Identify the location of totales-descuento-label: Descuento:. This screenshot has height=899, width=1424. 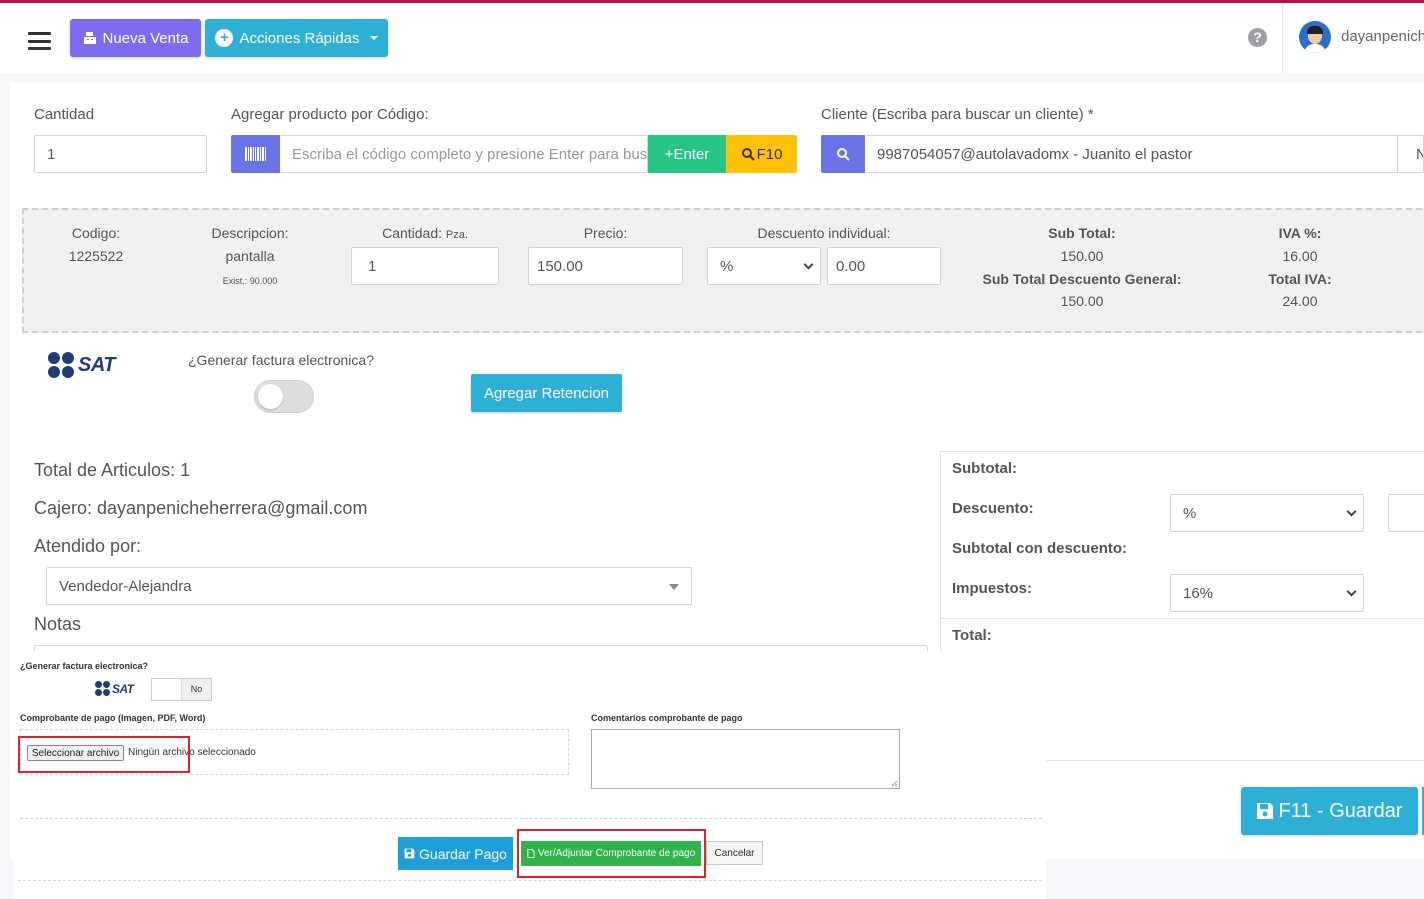
(993, 508).